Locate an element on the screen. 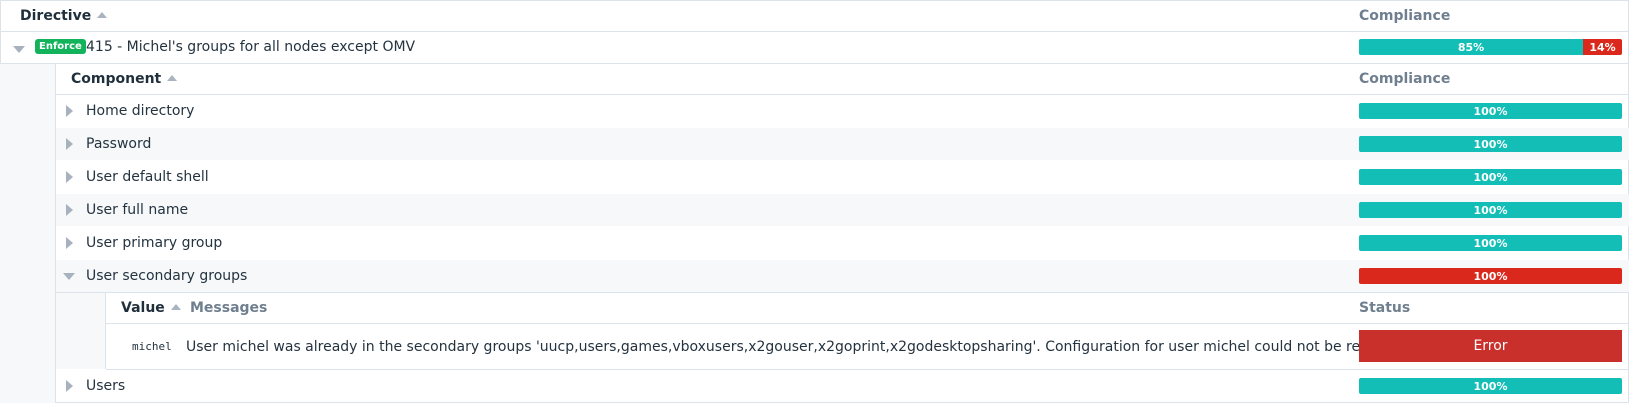 The image size is (1629, 403). component-header-label: Component is located at coordinates (116, 79).